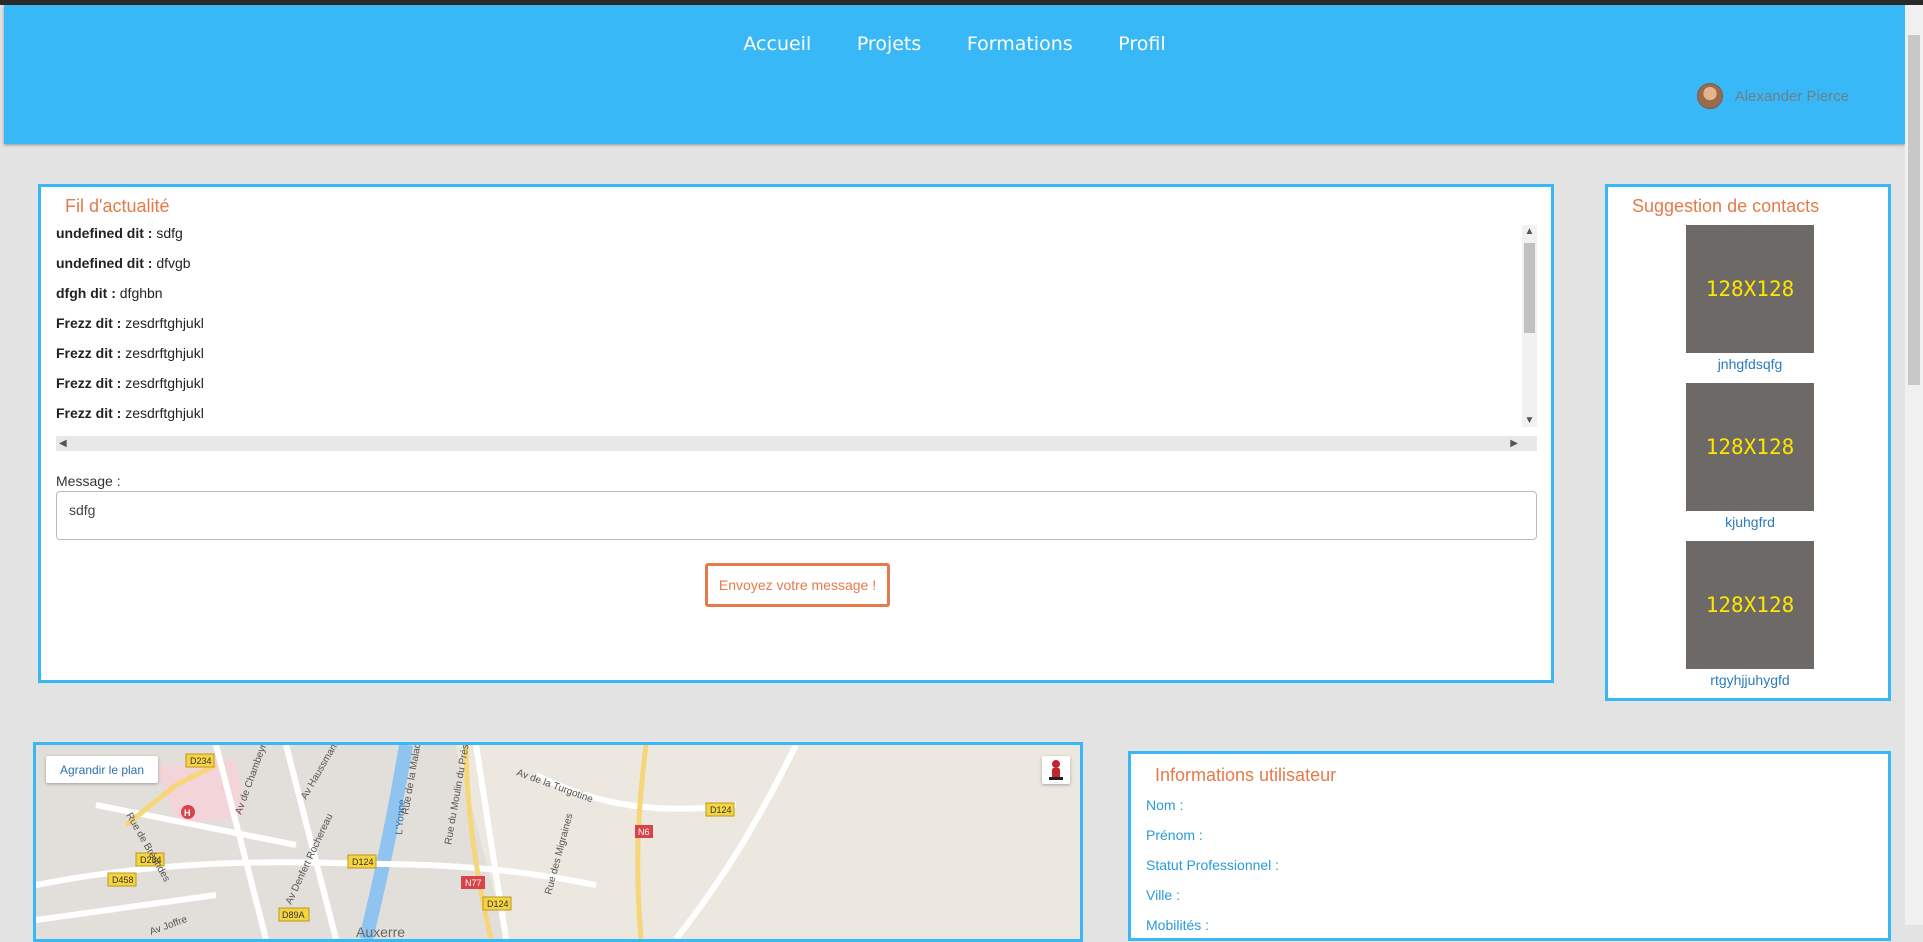  What do you see at coordinates (1174, 835) in the screenshot?
I see `field-prenom: Prénom :` at bounding box center [1174, 835].